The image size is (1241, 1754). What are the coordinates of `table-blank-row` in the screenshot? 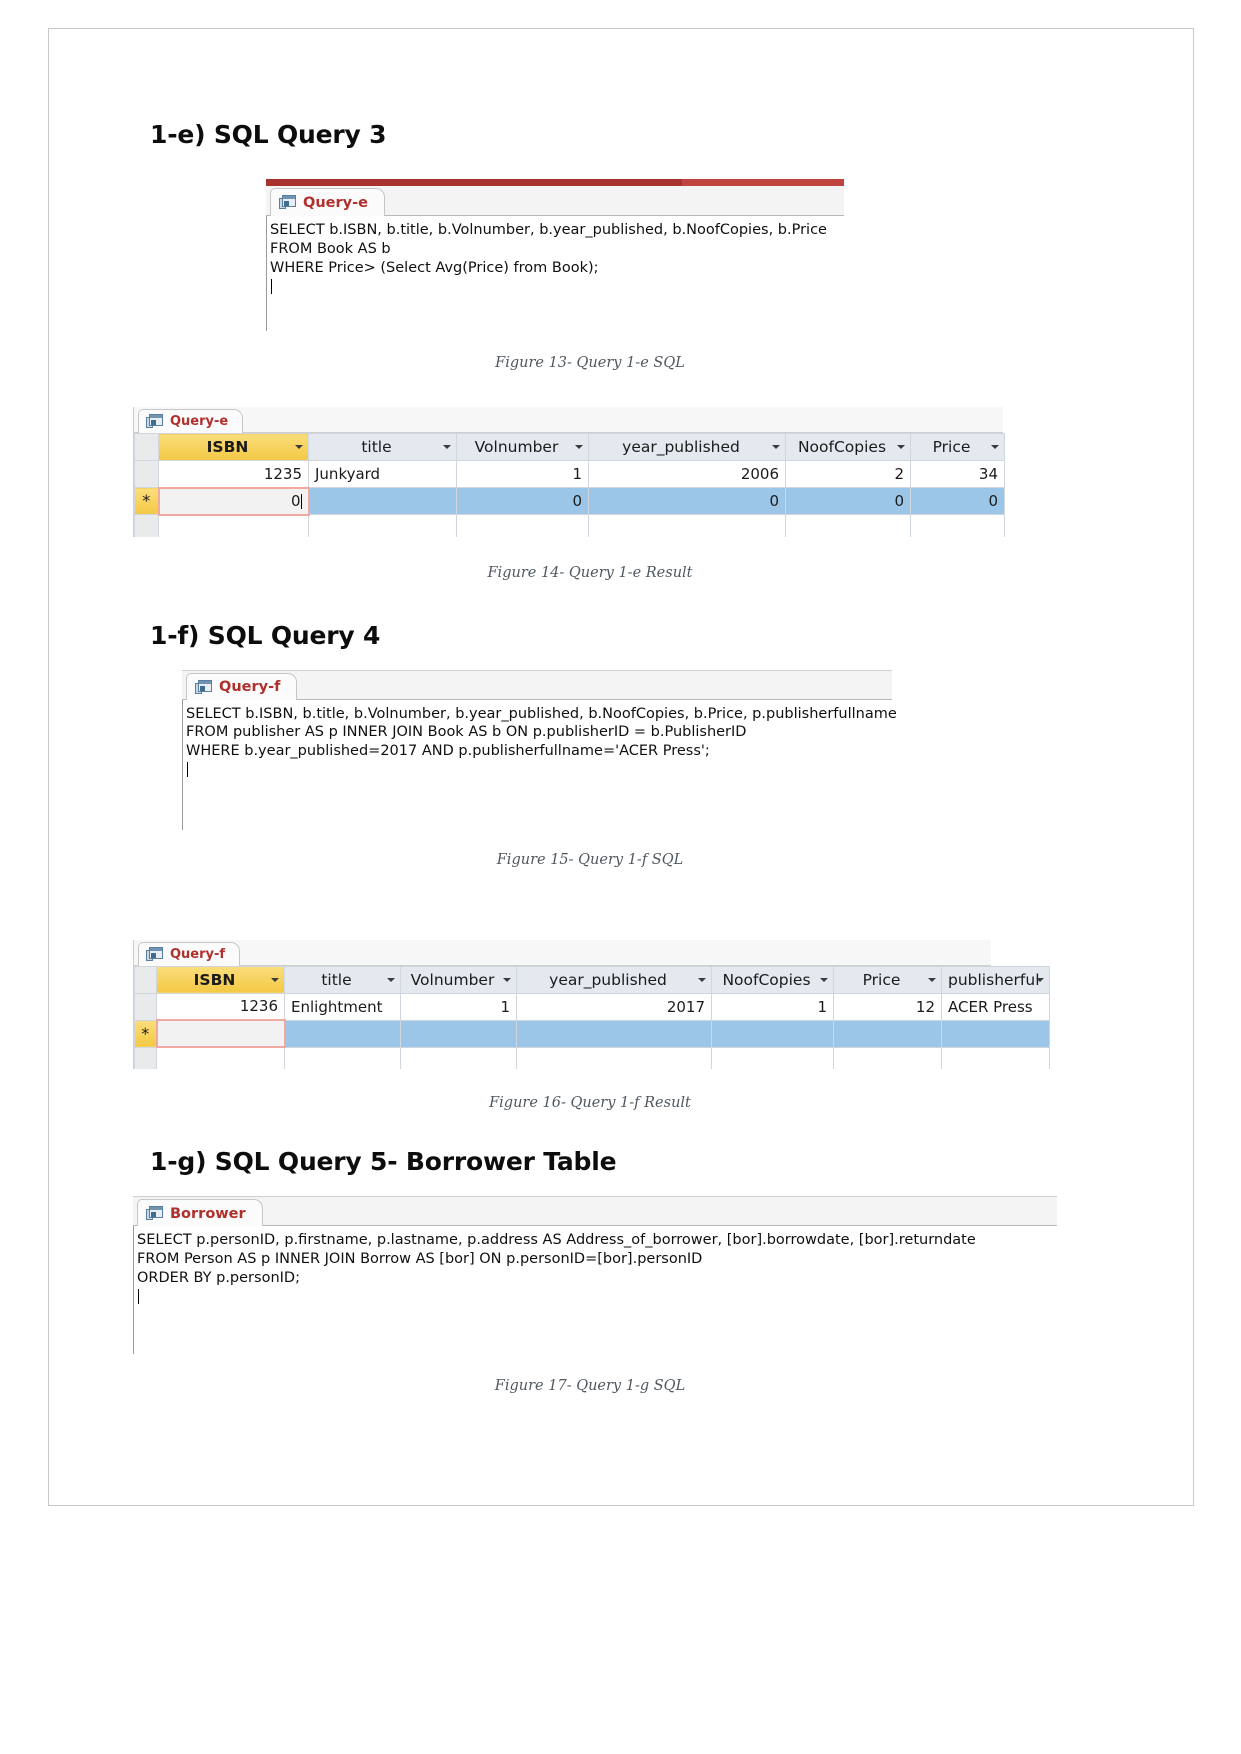 It's located at (569, 525).